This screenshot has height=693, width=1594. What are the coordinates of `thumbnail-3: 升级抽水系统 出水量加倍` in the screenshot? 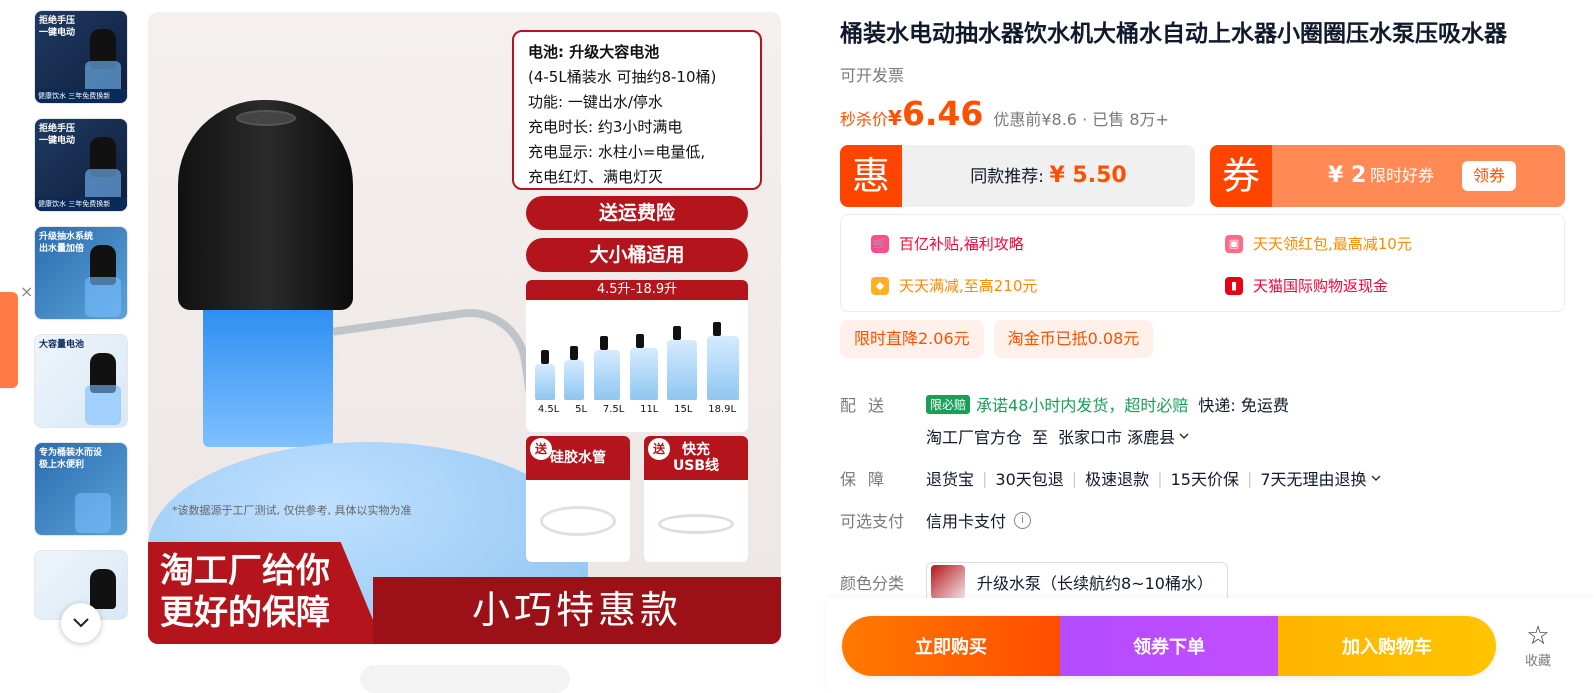 It's located at (81, 273).